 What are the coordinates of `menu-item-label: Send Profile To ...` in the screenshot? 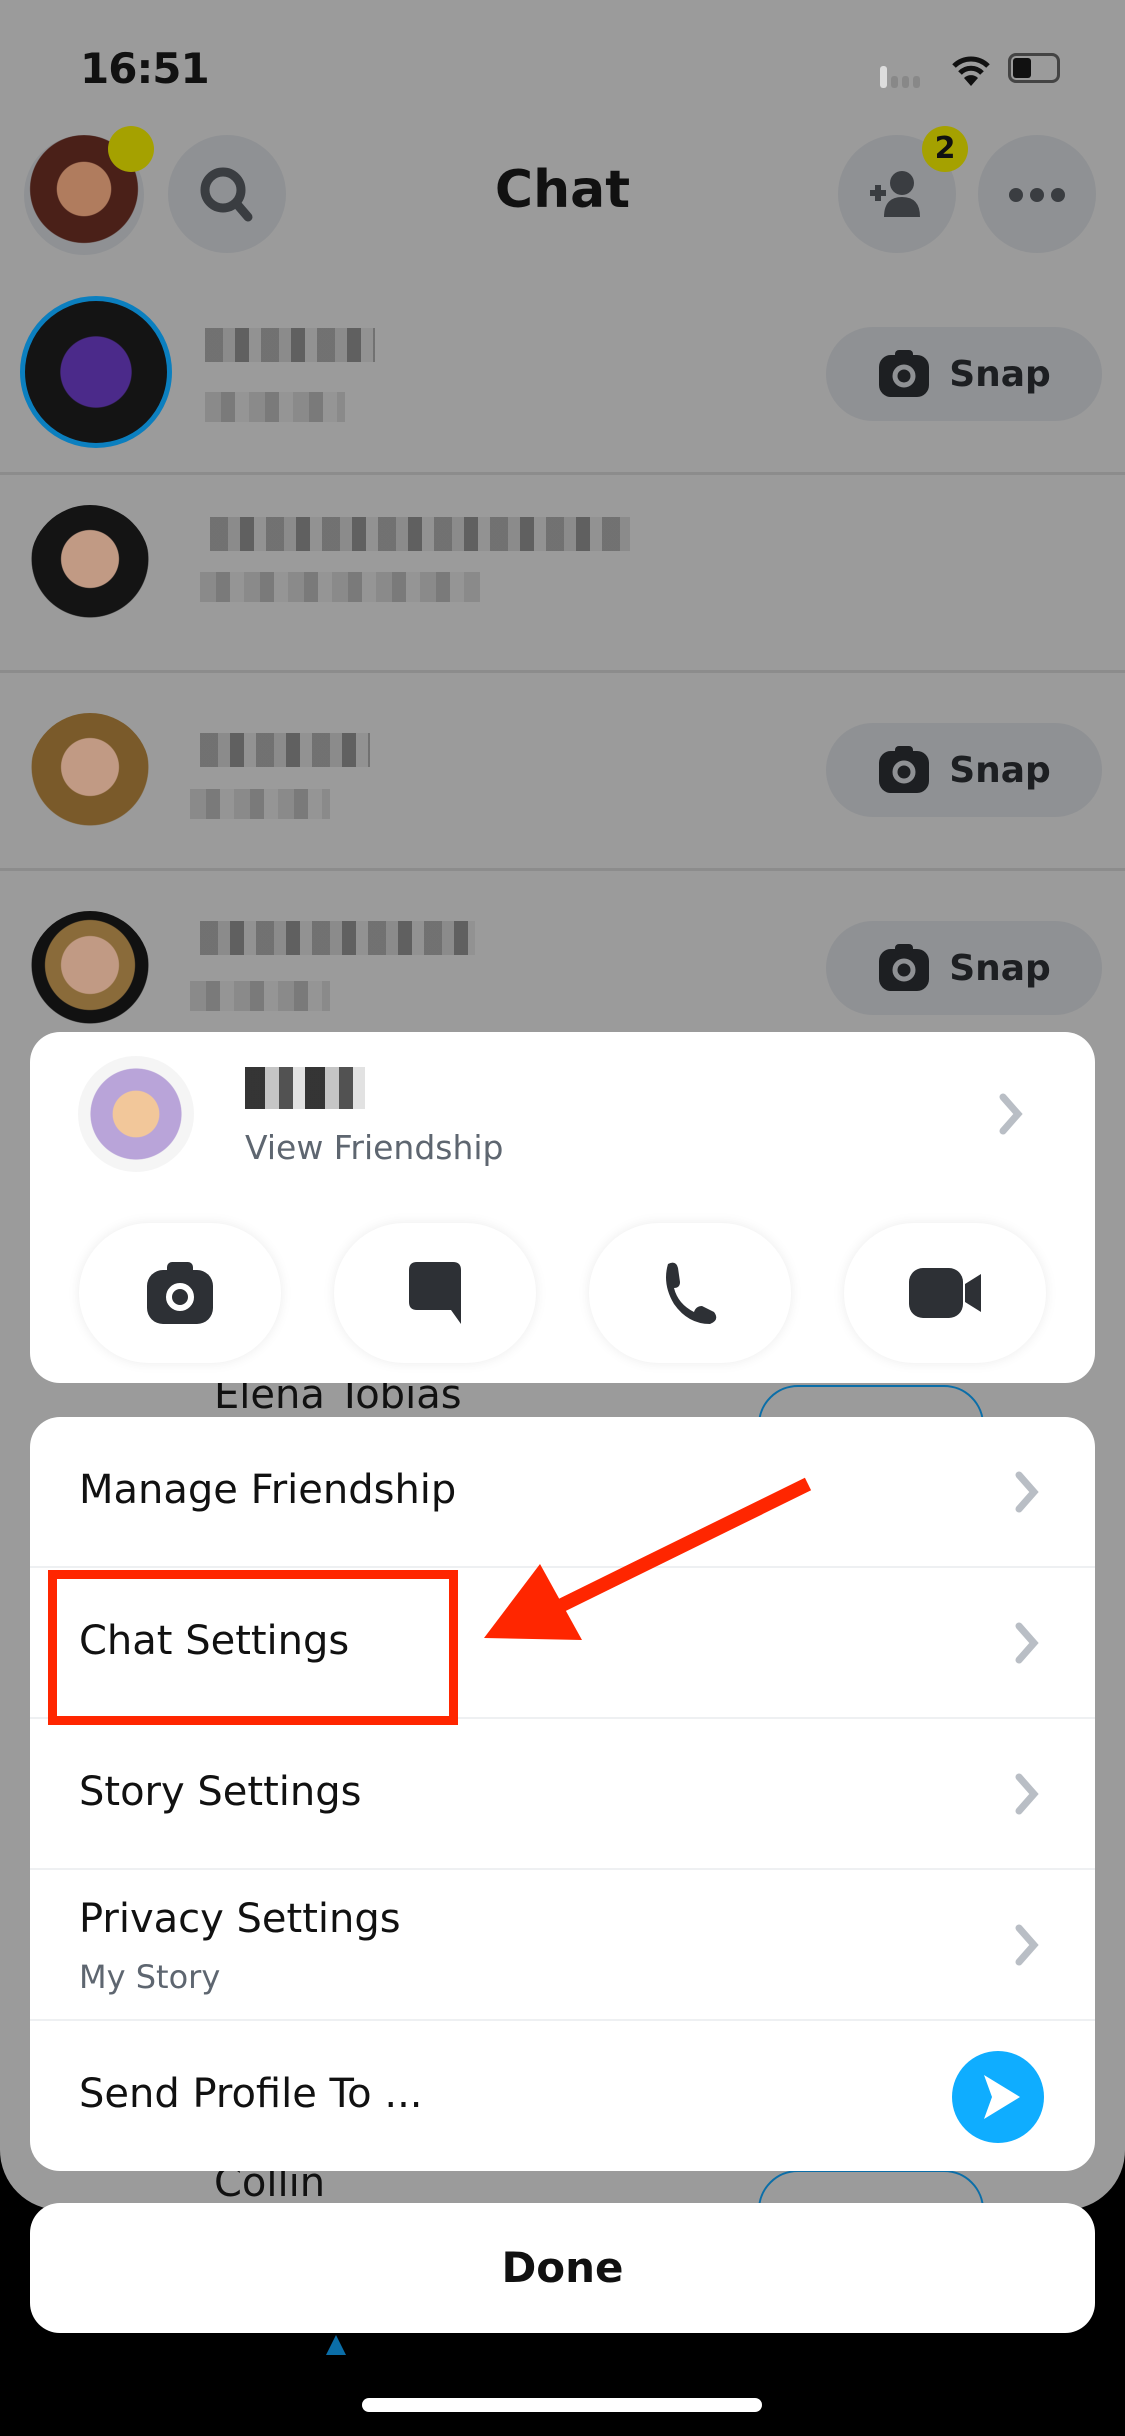 It's located at (251, 2094).